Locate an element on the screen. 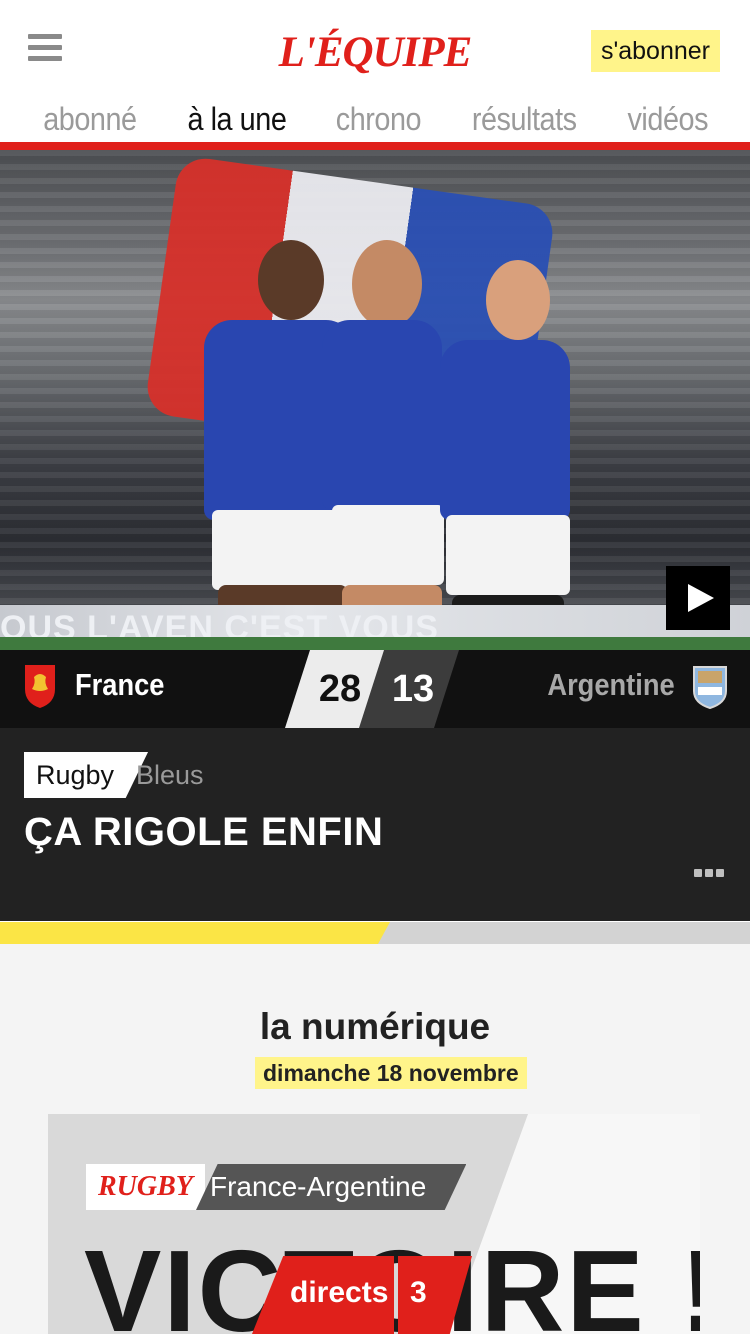 The height and width of the screenshot is (1334, 750). play-icon is located at coordinates (698, 598).